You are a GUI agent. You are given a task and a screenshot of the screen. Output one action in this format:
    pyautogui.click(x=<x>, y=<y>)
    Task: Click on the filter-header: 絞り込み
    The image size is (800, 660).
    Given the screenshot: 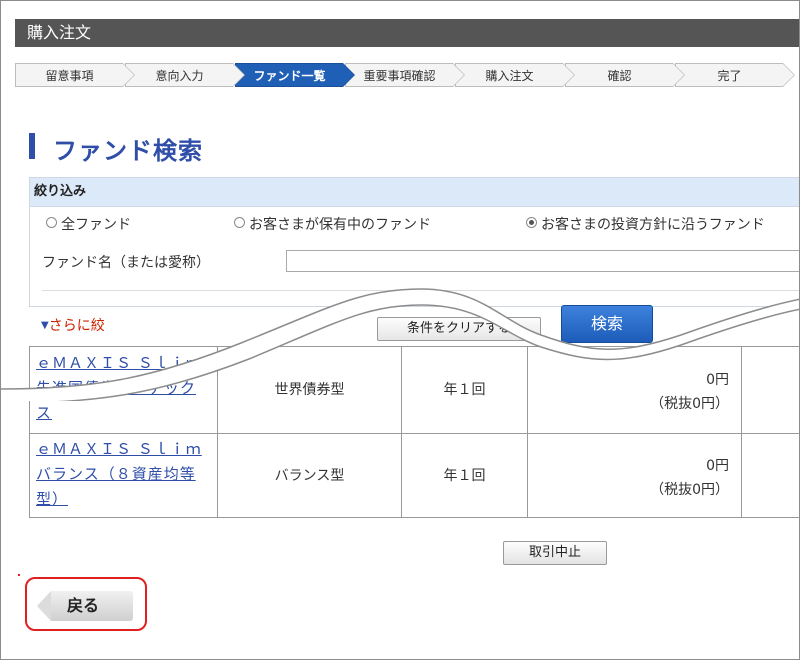 What is the action you would take?
    pyautogui.click(x=414, y=192)
    